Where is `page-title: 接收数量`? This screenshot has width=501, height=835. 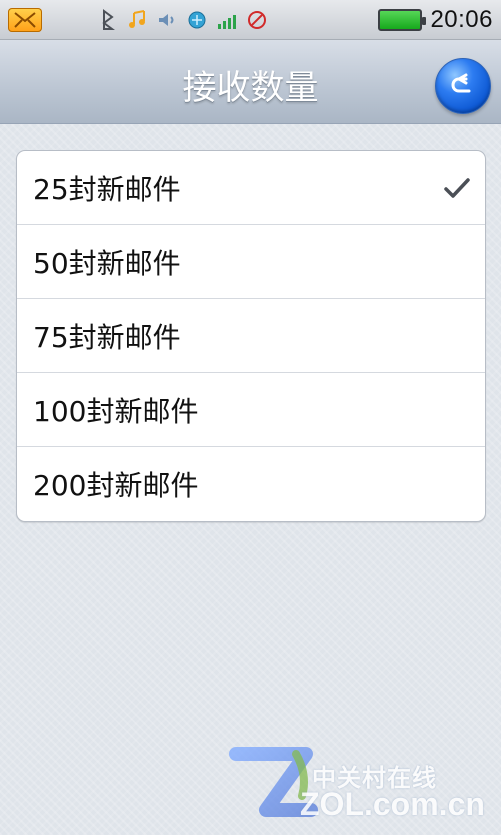
page-title: 接收数量 is located at coordinates (250, 88).